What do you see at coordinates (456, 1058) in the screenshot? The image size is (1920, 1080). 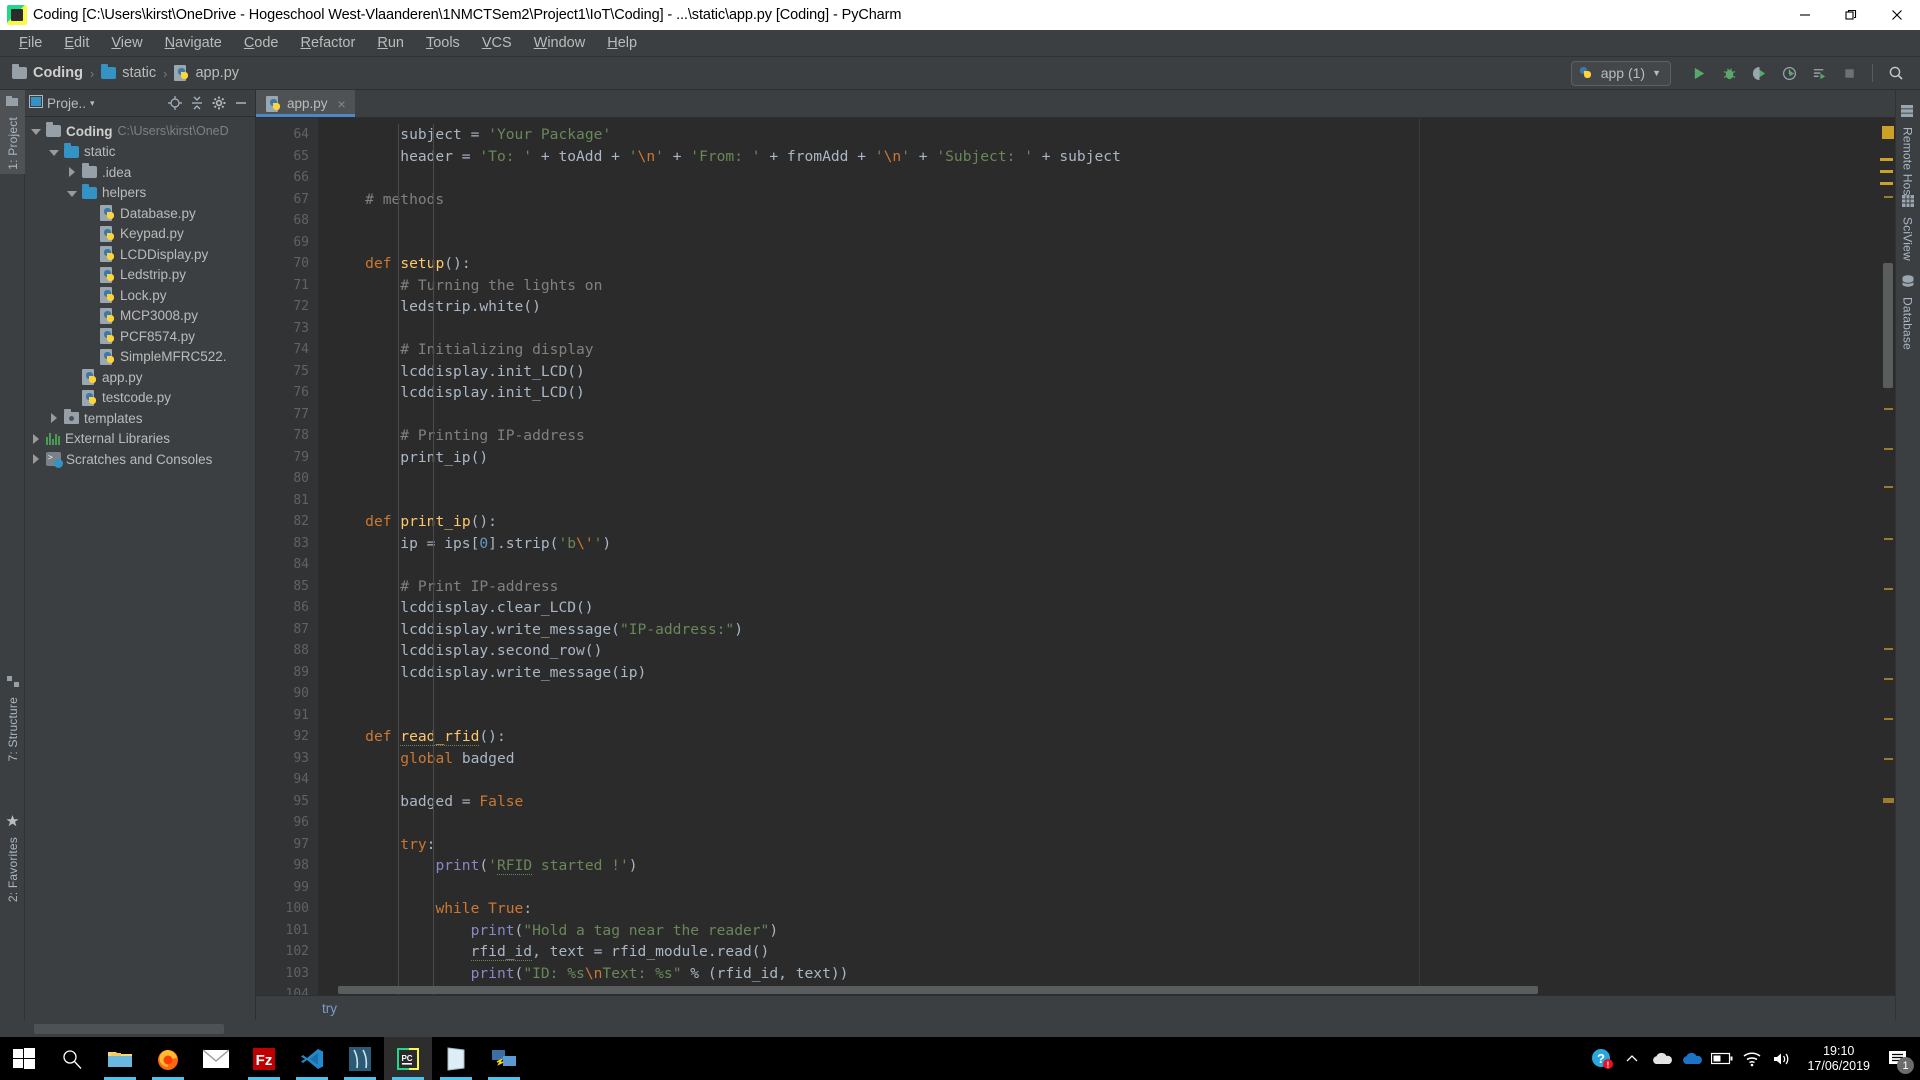 I see `notes-button` at bounding box center [456, 1058].